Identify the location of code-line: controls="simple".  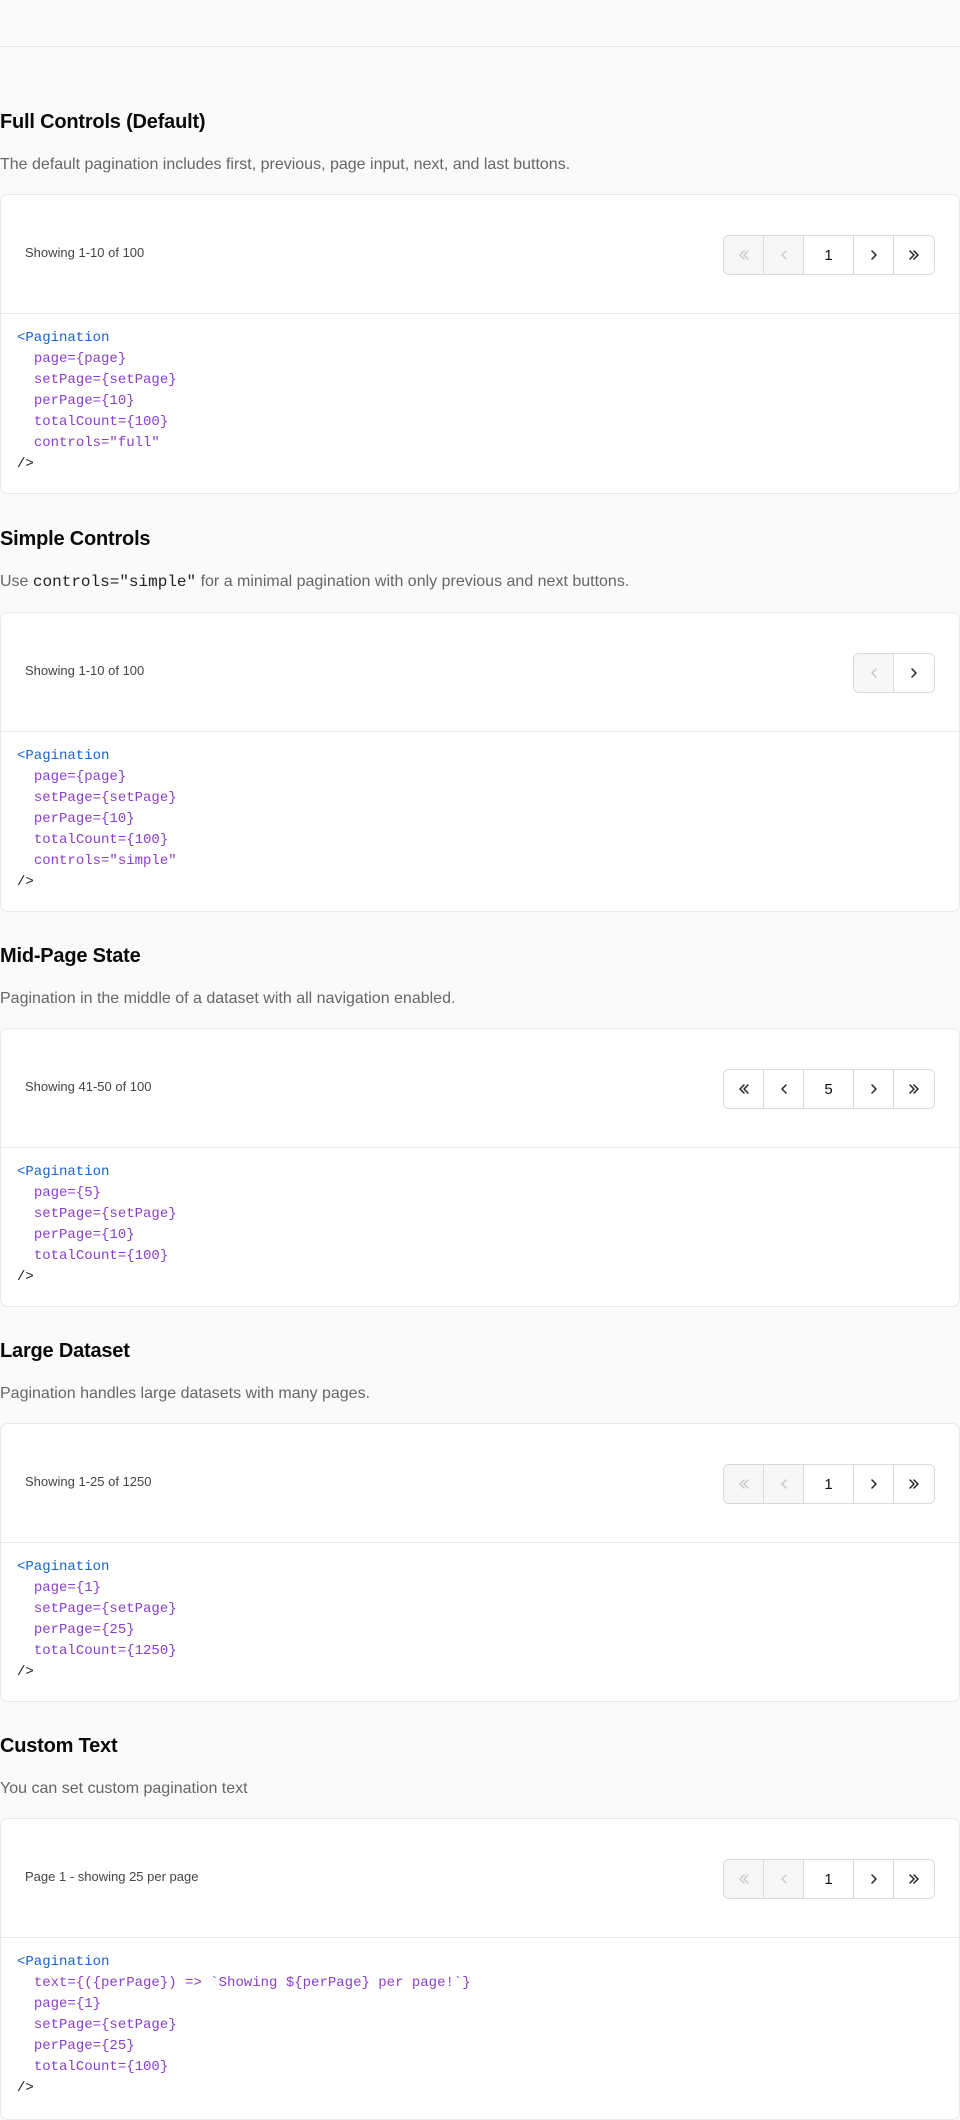
(105, 861).